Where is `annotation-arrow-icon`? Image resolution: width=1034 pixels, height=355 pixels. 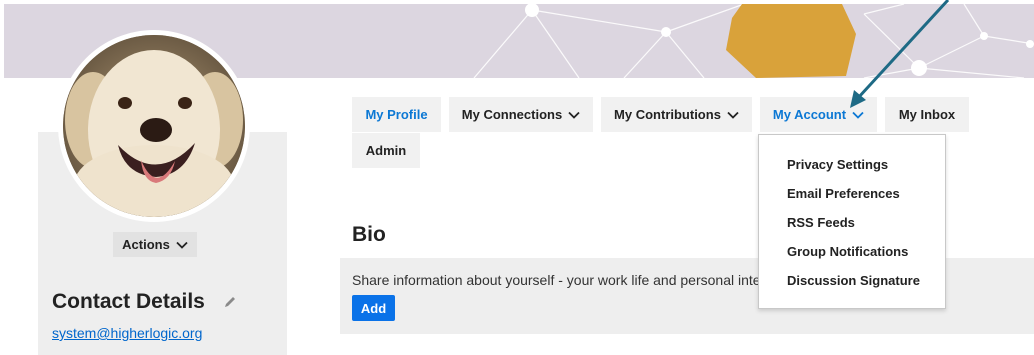
annotation-arrow-icon is located at coordinates (900, 54).